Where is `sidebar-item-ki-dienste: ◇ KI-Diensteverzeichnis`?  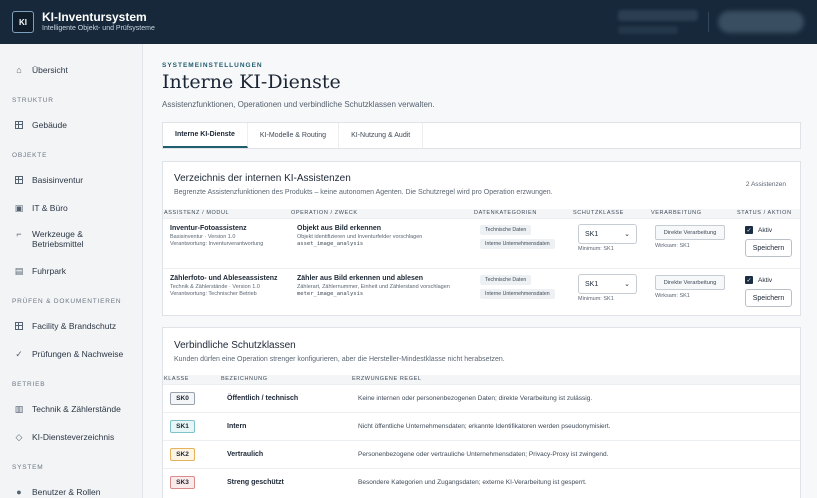 sidebar-item-ki-dienste: ◇ KI-Diensteverzeichnis is located at coordinates (64, 437).